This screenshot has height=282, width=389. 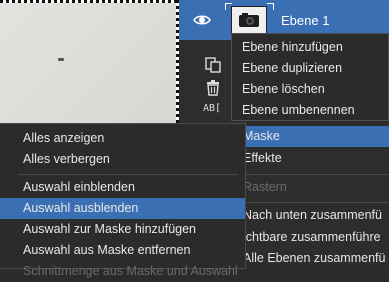 I want to click on menu-item-auswahl-zur-maske-hinzufuegen: Auswahl zur Maske hinzufügen, so click(x=122, y=229).